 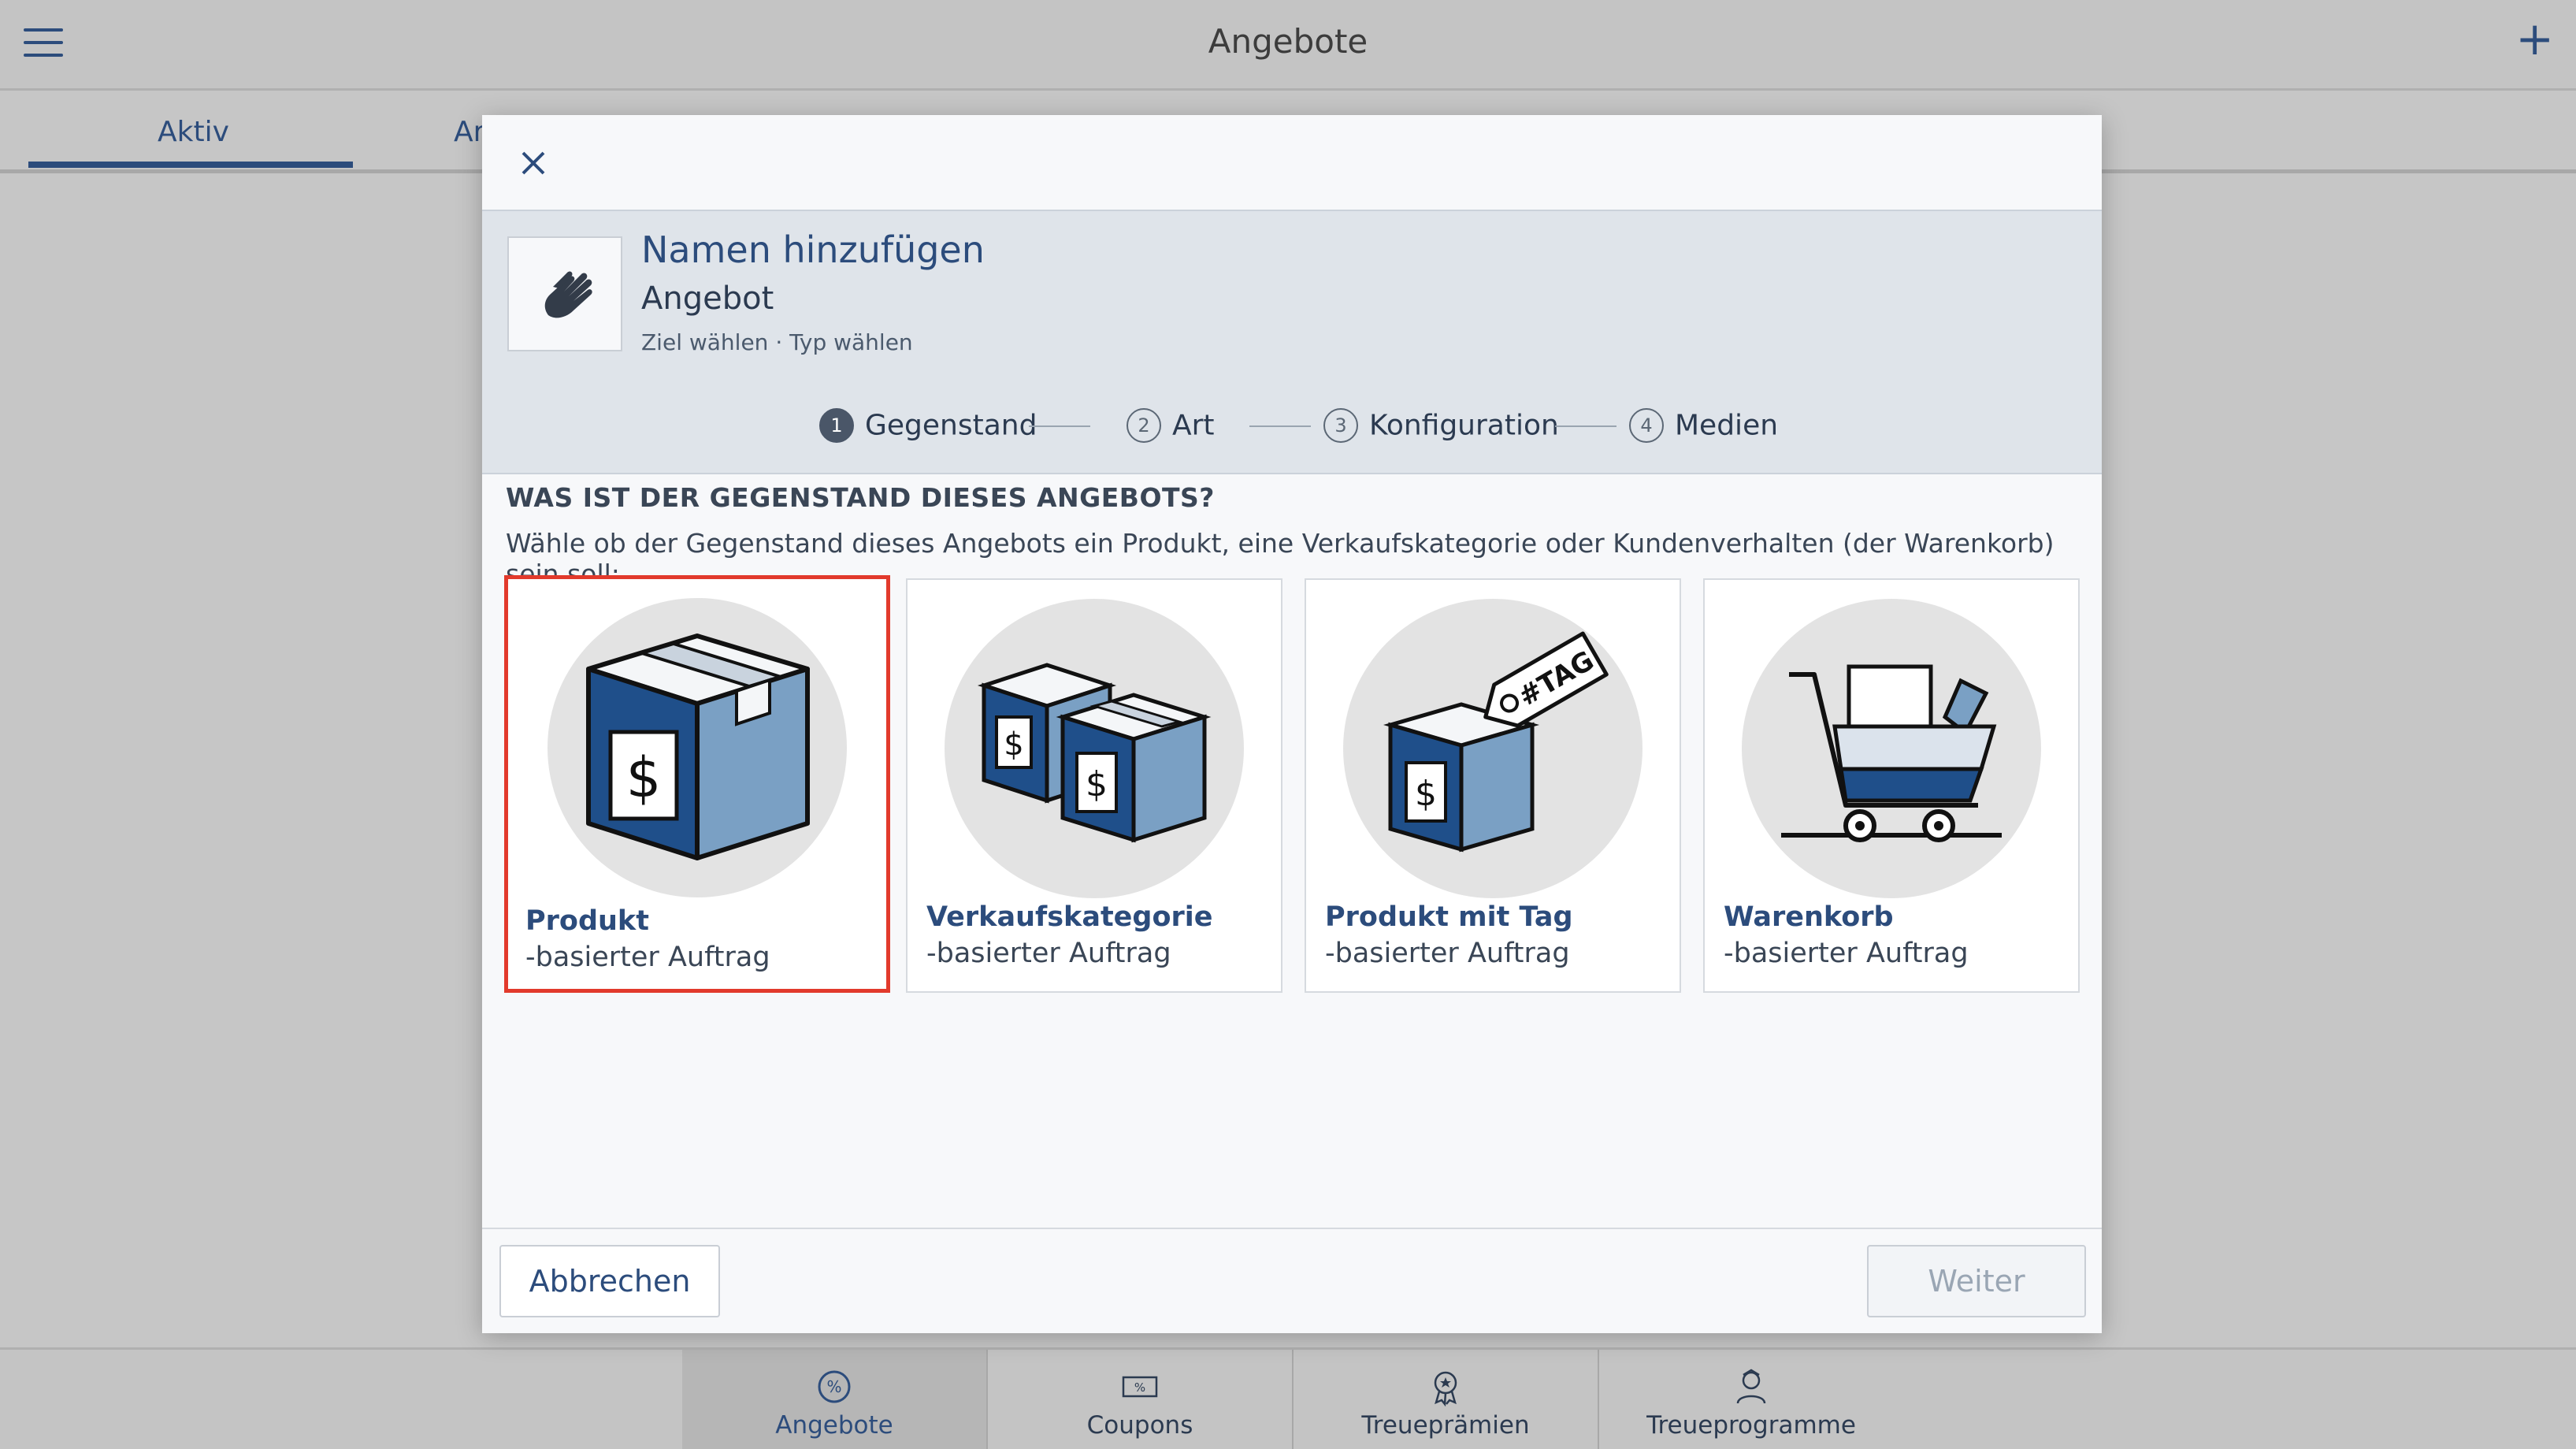 What do you see at coordinates (951, 425) in the screenshot?
I see `step-label: Gegenstand` at bounding box center [951, 425].